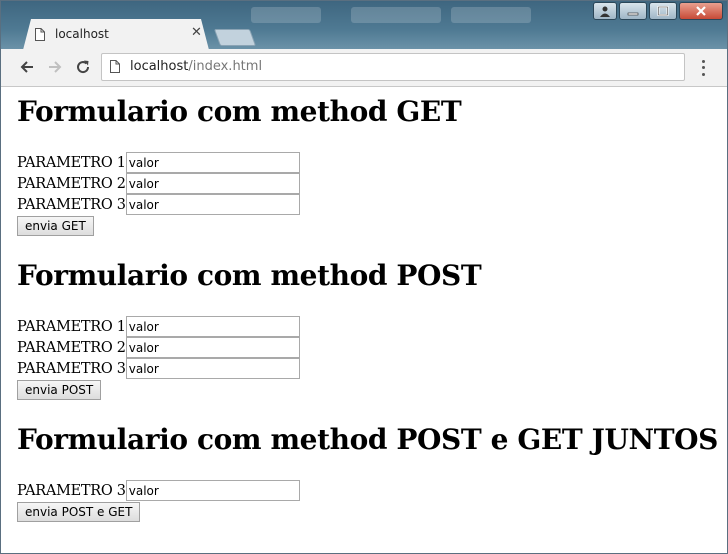 This screenshot has width=728, height=554. Describe the element at coordinates (225, 66) in the screenshot. I see `url-path: /index.html` at that location.